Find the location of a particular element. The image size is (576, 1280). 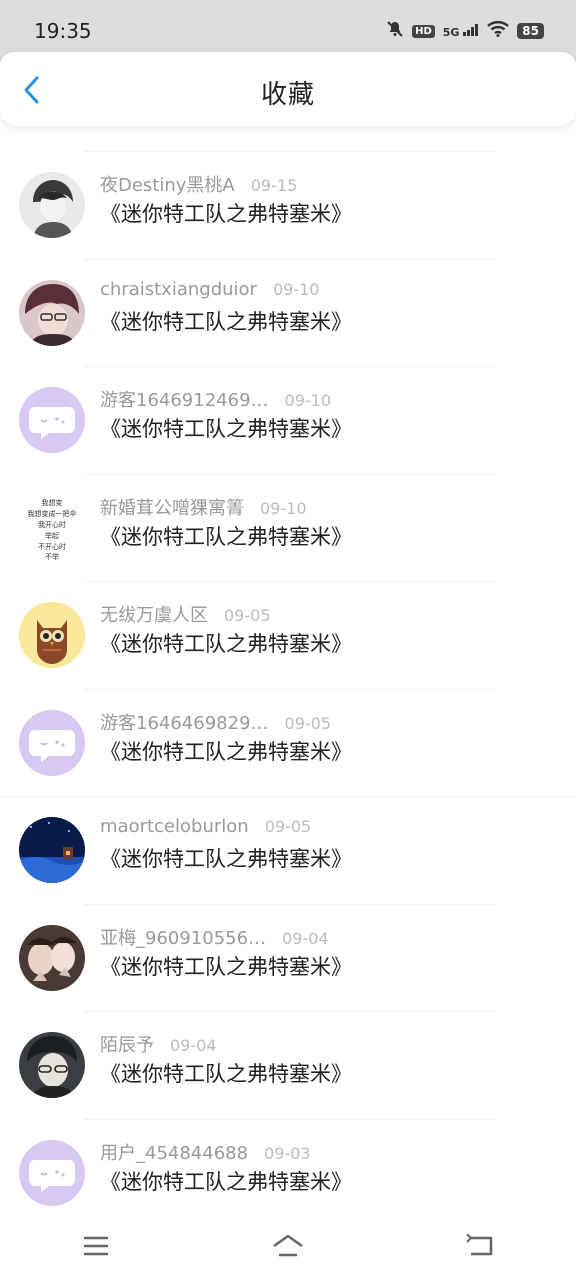

username: 用户_454844688 is located at coordinates (174, 1152).